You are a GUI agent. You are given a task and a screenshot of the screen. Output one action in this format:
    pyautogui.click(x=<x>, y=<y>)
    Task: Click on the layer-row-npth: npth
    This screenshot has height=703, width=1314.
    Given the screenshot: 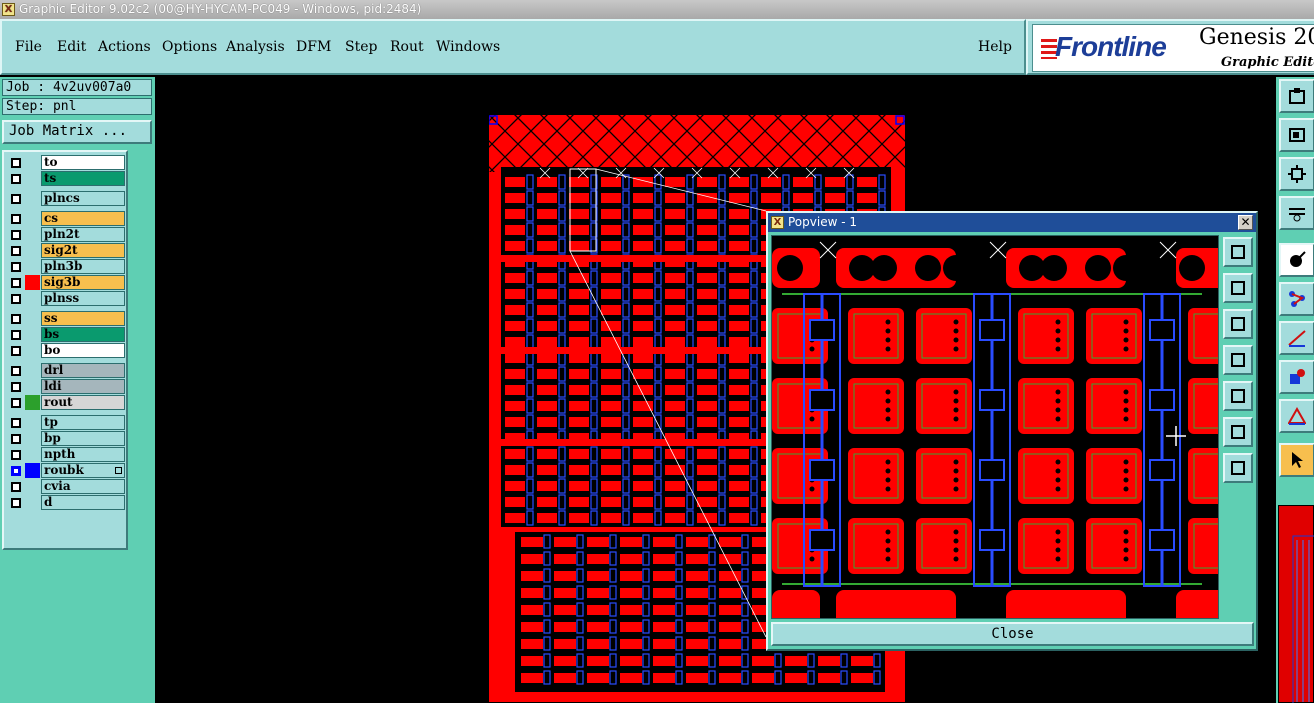 What is the action you would take?
    pyautogui.click(x=66, y=454)
    